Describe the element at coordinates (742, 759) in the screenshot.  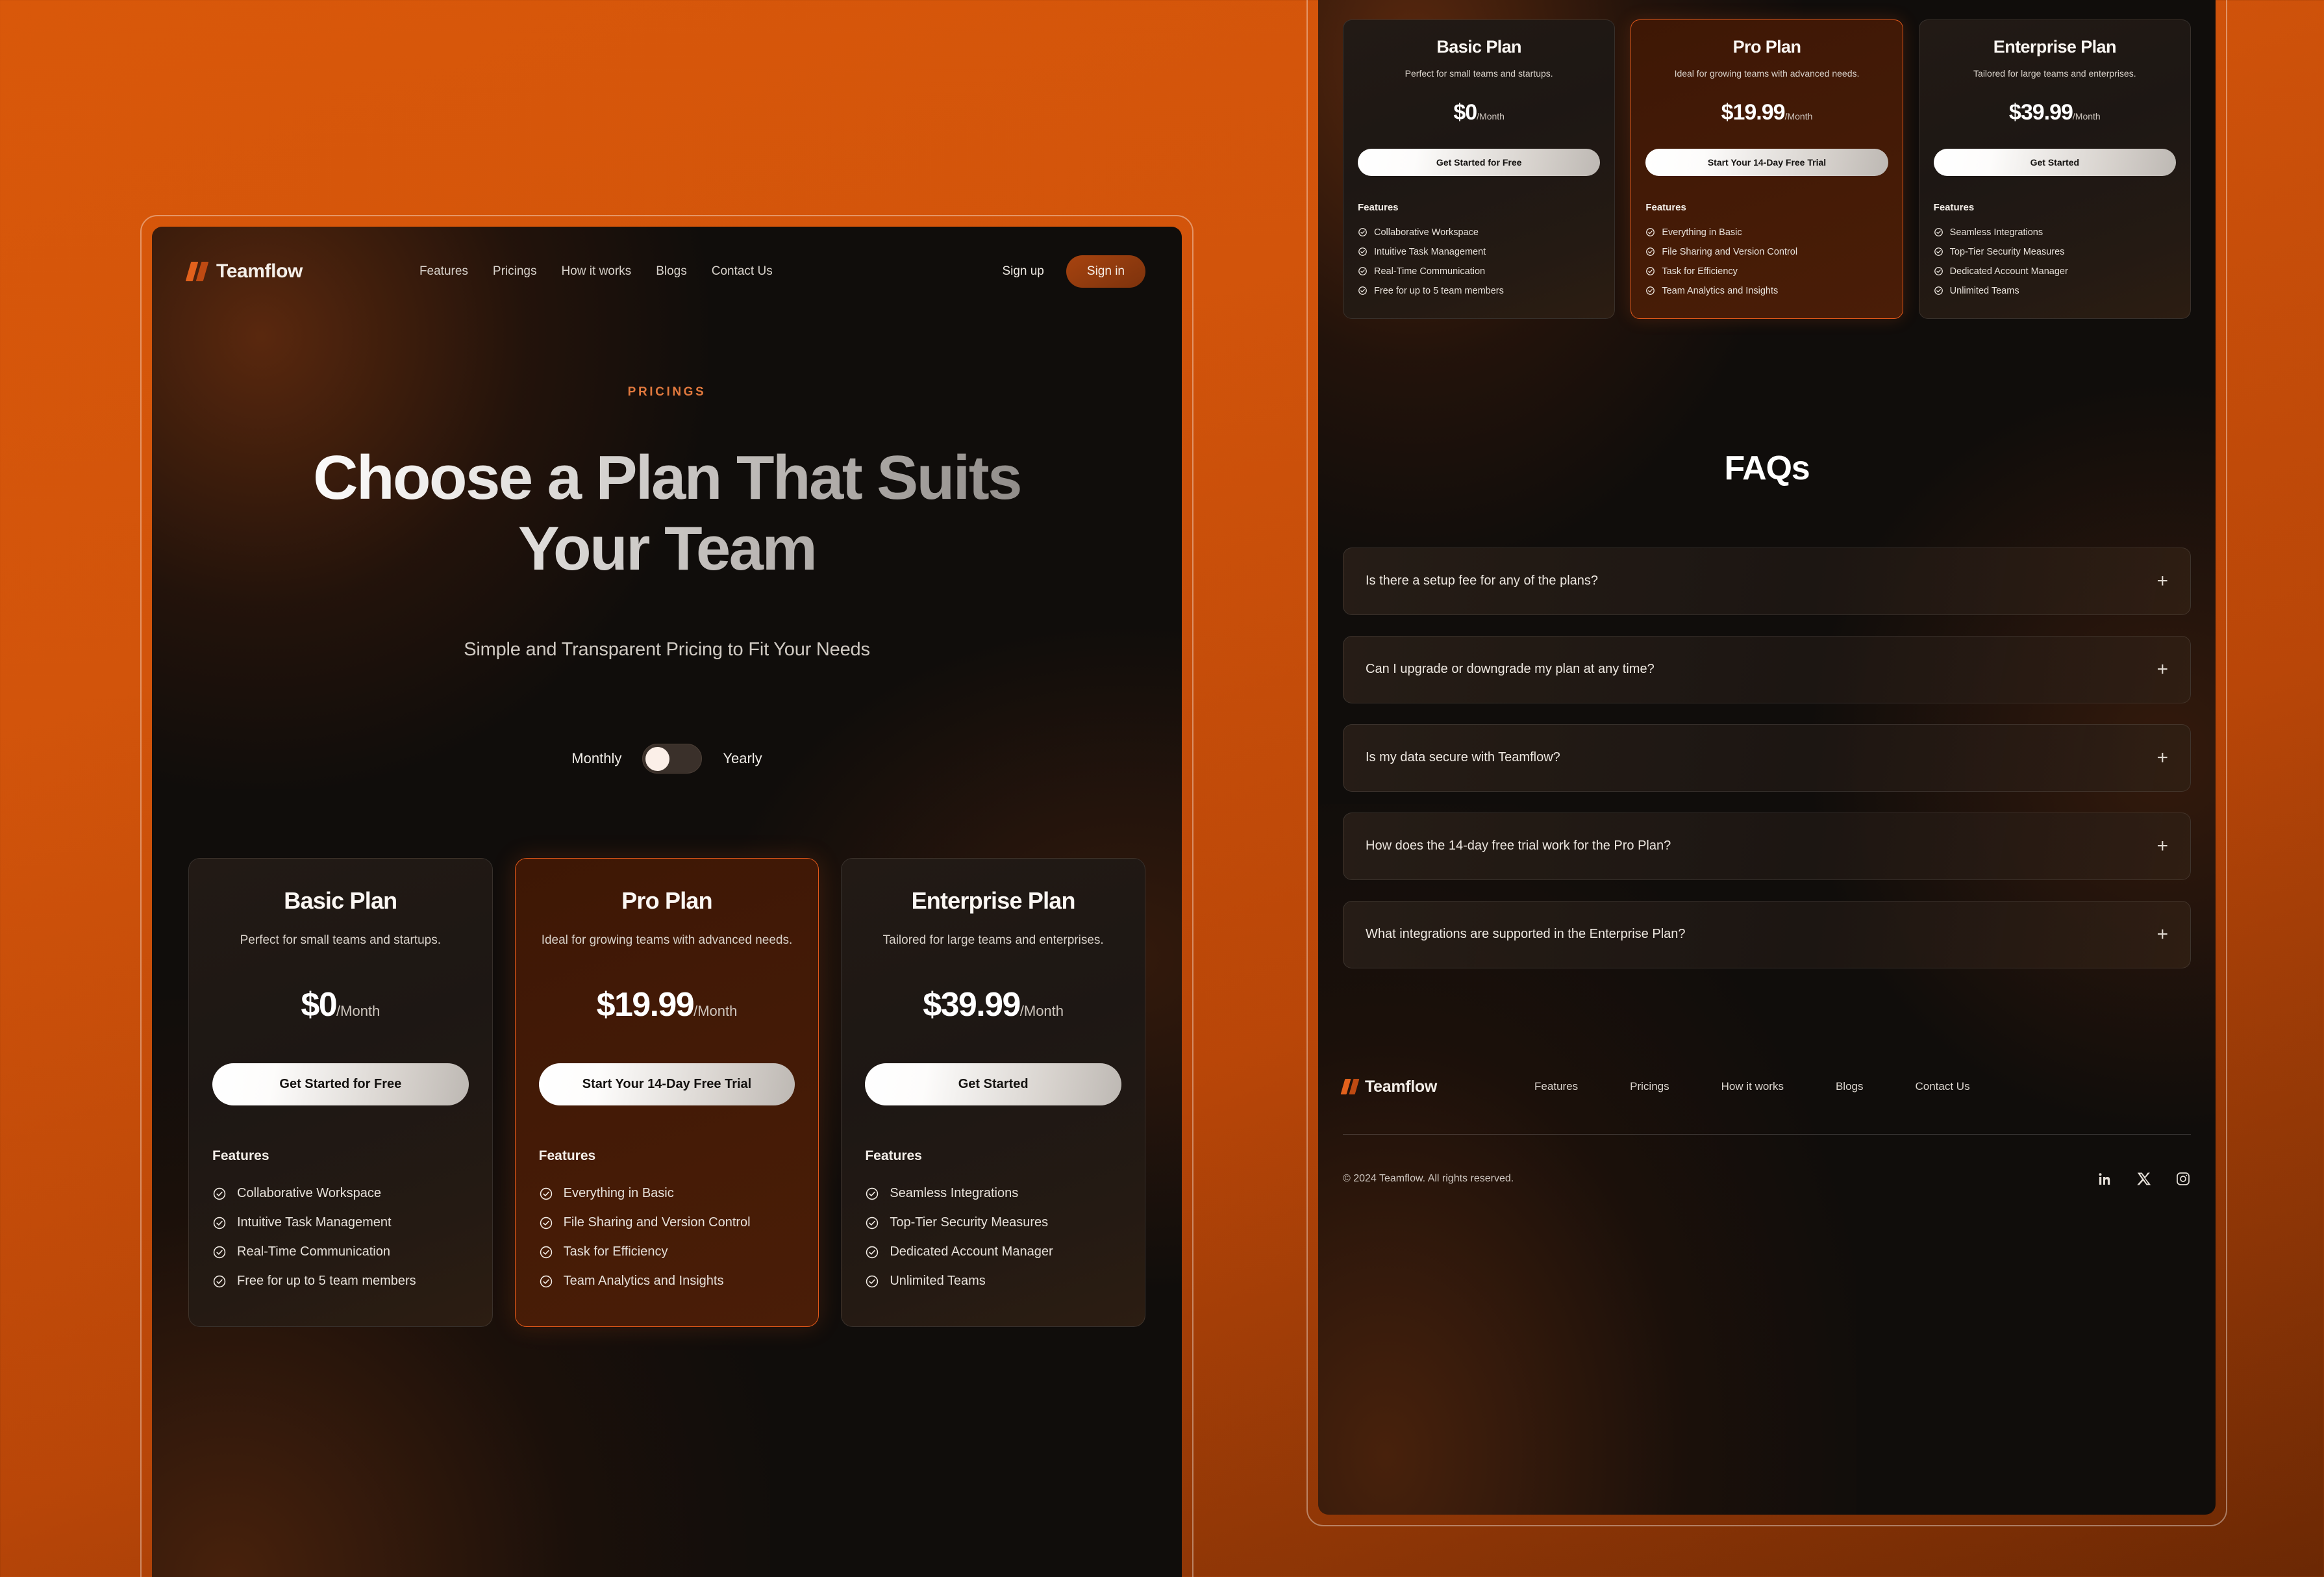
I see `billing-yearly-label: Yearly` at that location.